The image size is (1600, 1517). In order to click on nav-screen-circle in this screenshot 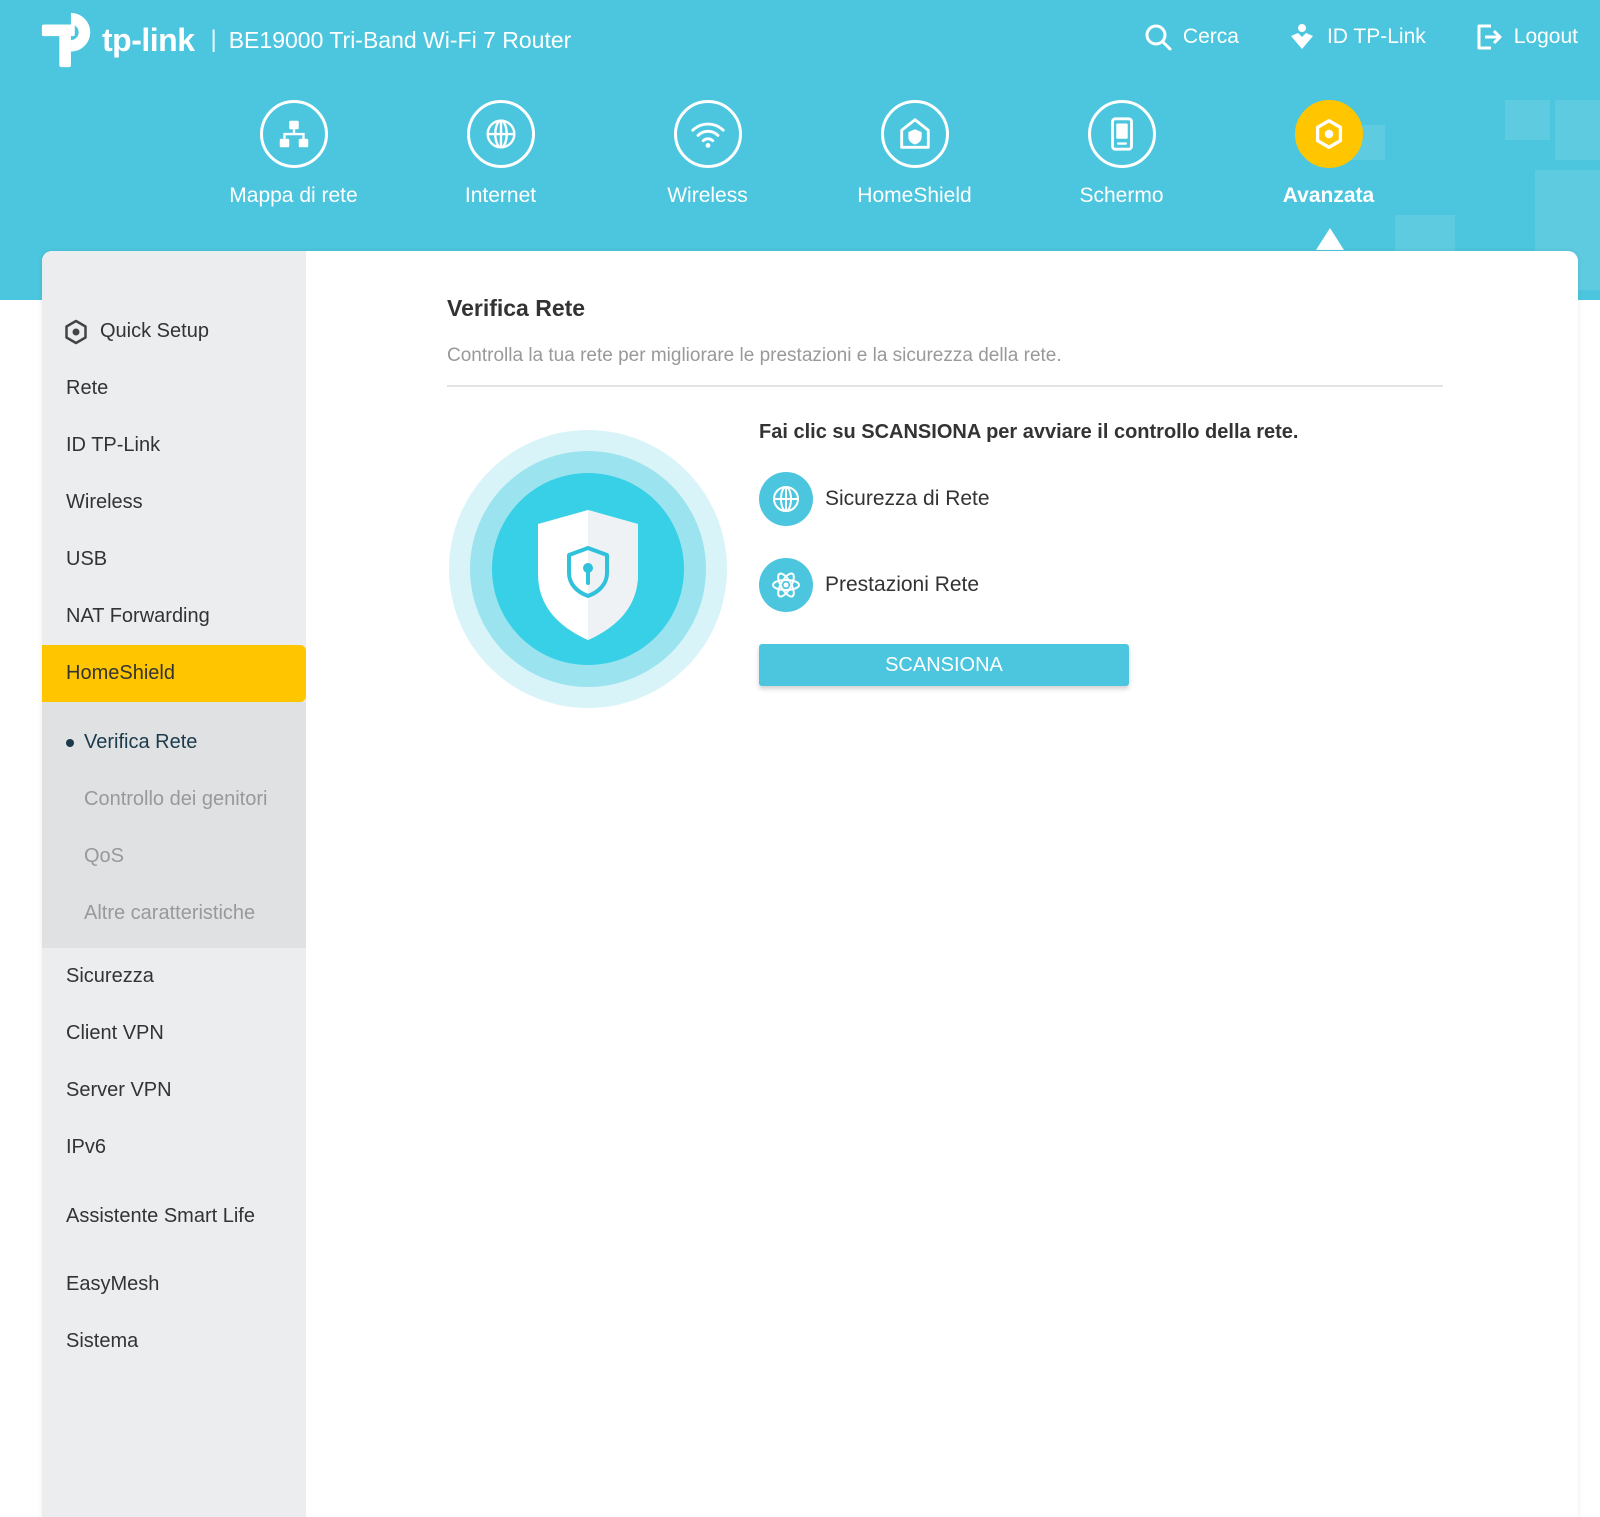, I will do `click(1121, 134)`.